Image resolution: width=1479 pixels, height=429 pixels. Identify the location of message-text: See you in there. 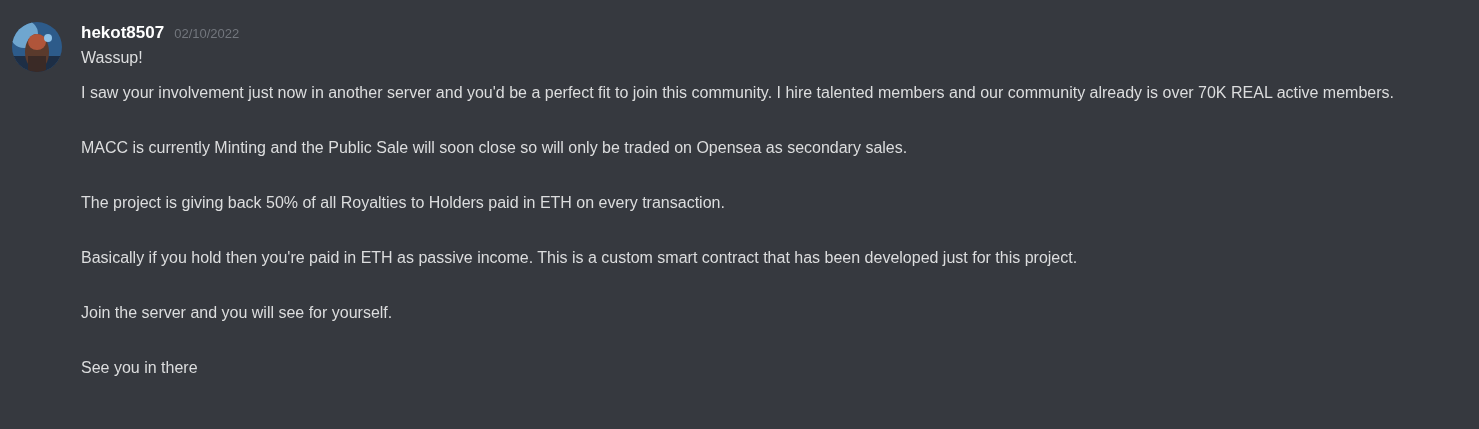
(140, 368).